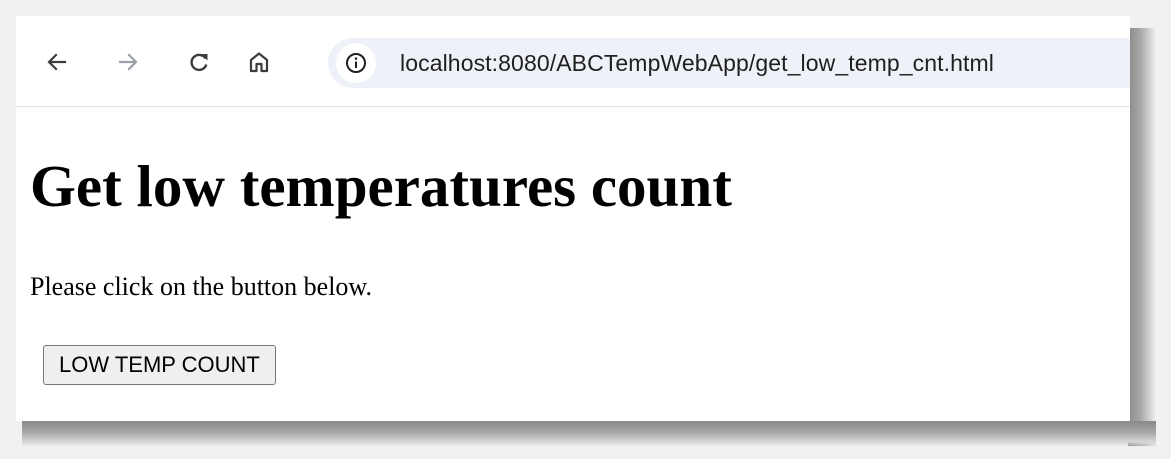 Image resolution: width=1171 pixels, height=459 pixels. I want to click on forward-button, so click(128, 62).